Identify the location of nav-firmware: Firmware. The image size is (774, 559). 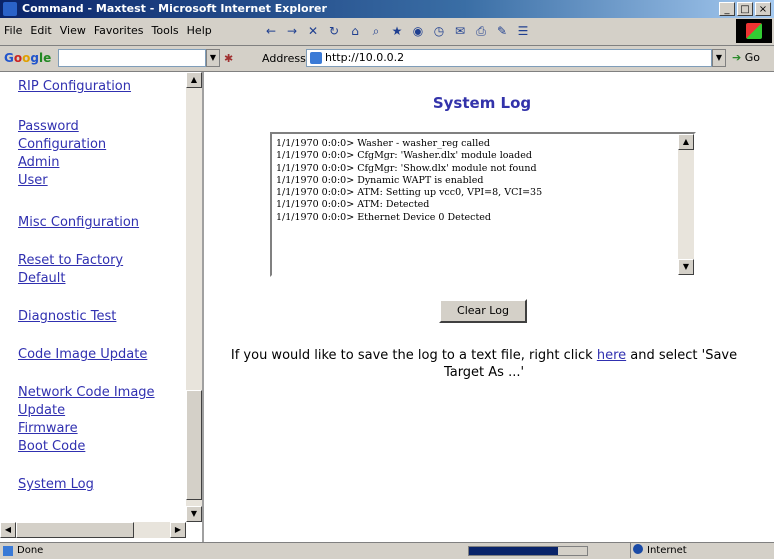
(100, 429).